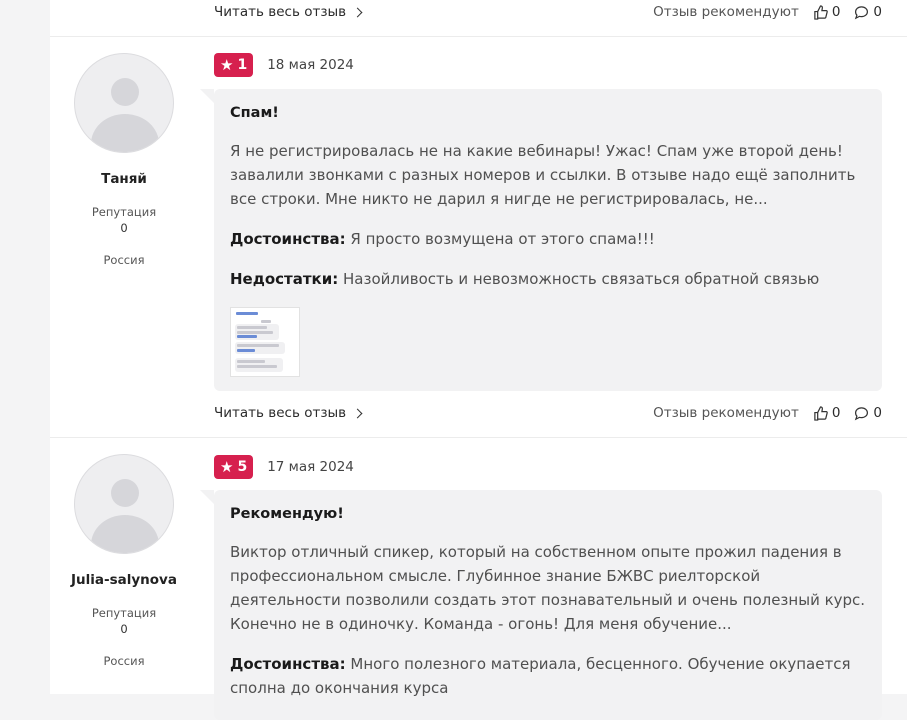 This screenshot has height=720, width=907. What do you see at coordinates (254, 113) in the screenshot?
I see `review-title: Спам!` at bounding box center [254, 113].